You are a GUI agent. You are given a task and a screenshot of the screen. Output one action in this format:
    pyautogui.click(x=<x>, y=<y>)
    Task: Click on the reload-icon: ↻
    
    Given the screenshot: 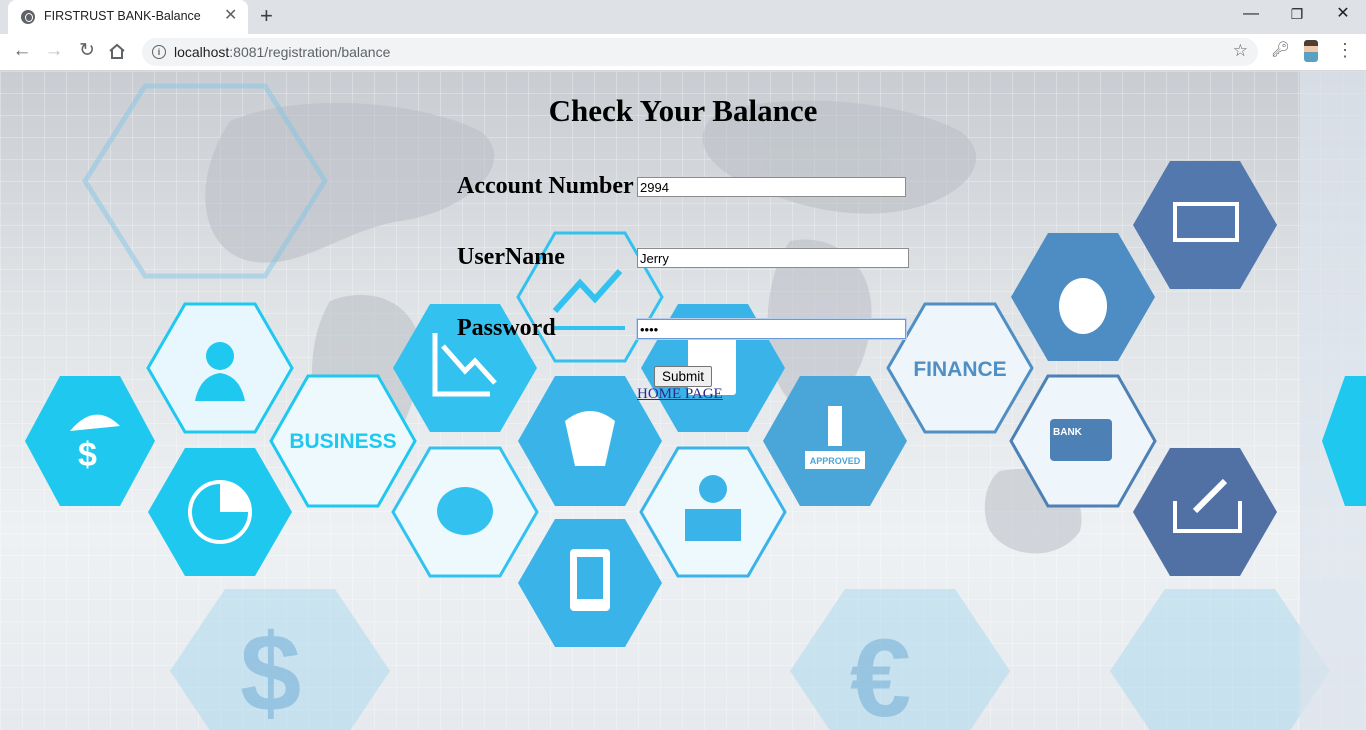 What is the action you would take?
    pyautogui.click(x=87, y=51)
    